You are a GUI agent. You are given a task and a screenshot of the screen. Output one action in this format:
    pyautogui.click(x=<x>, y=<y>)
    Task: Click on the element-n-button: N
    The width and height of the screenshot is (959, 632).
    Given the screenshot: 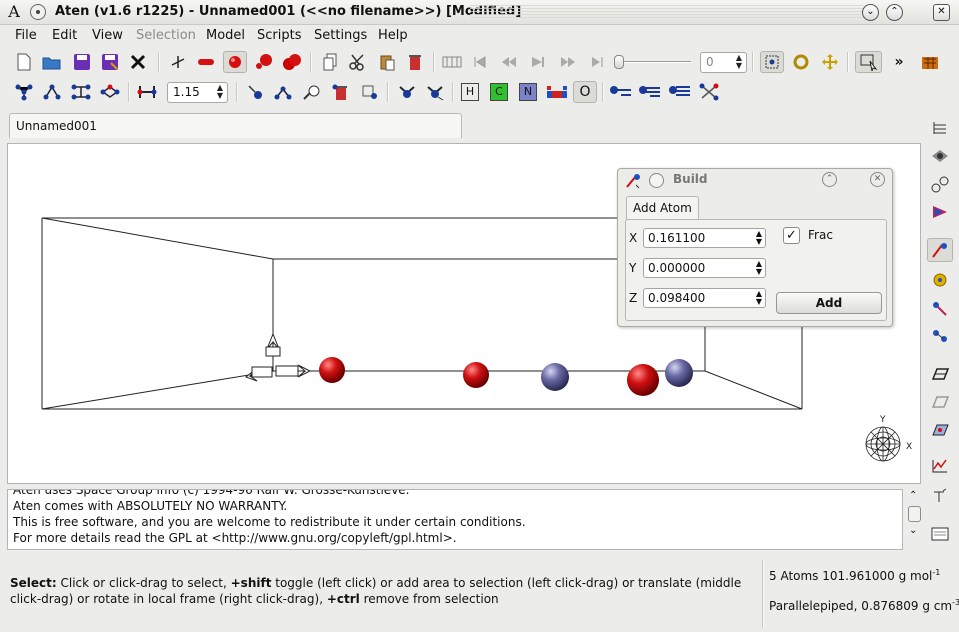 What is the action you would take?
    pyautogui.click(x=528, y=92)
    